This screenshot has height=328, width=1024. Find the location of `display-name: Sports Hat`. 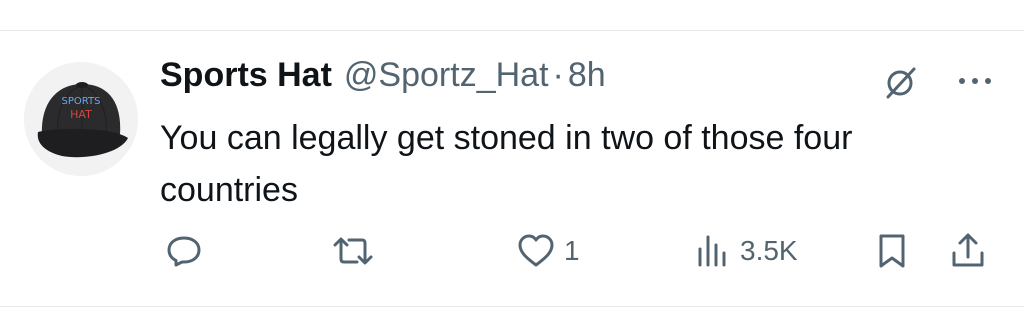

display-name: Sports Hat is located at coordinates (246, 75).